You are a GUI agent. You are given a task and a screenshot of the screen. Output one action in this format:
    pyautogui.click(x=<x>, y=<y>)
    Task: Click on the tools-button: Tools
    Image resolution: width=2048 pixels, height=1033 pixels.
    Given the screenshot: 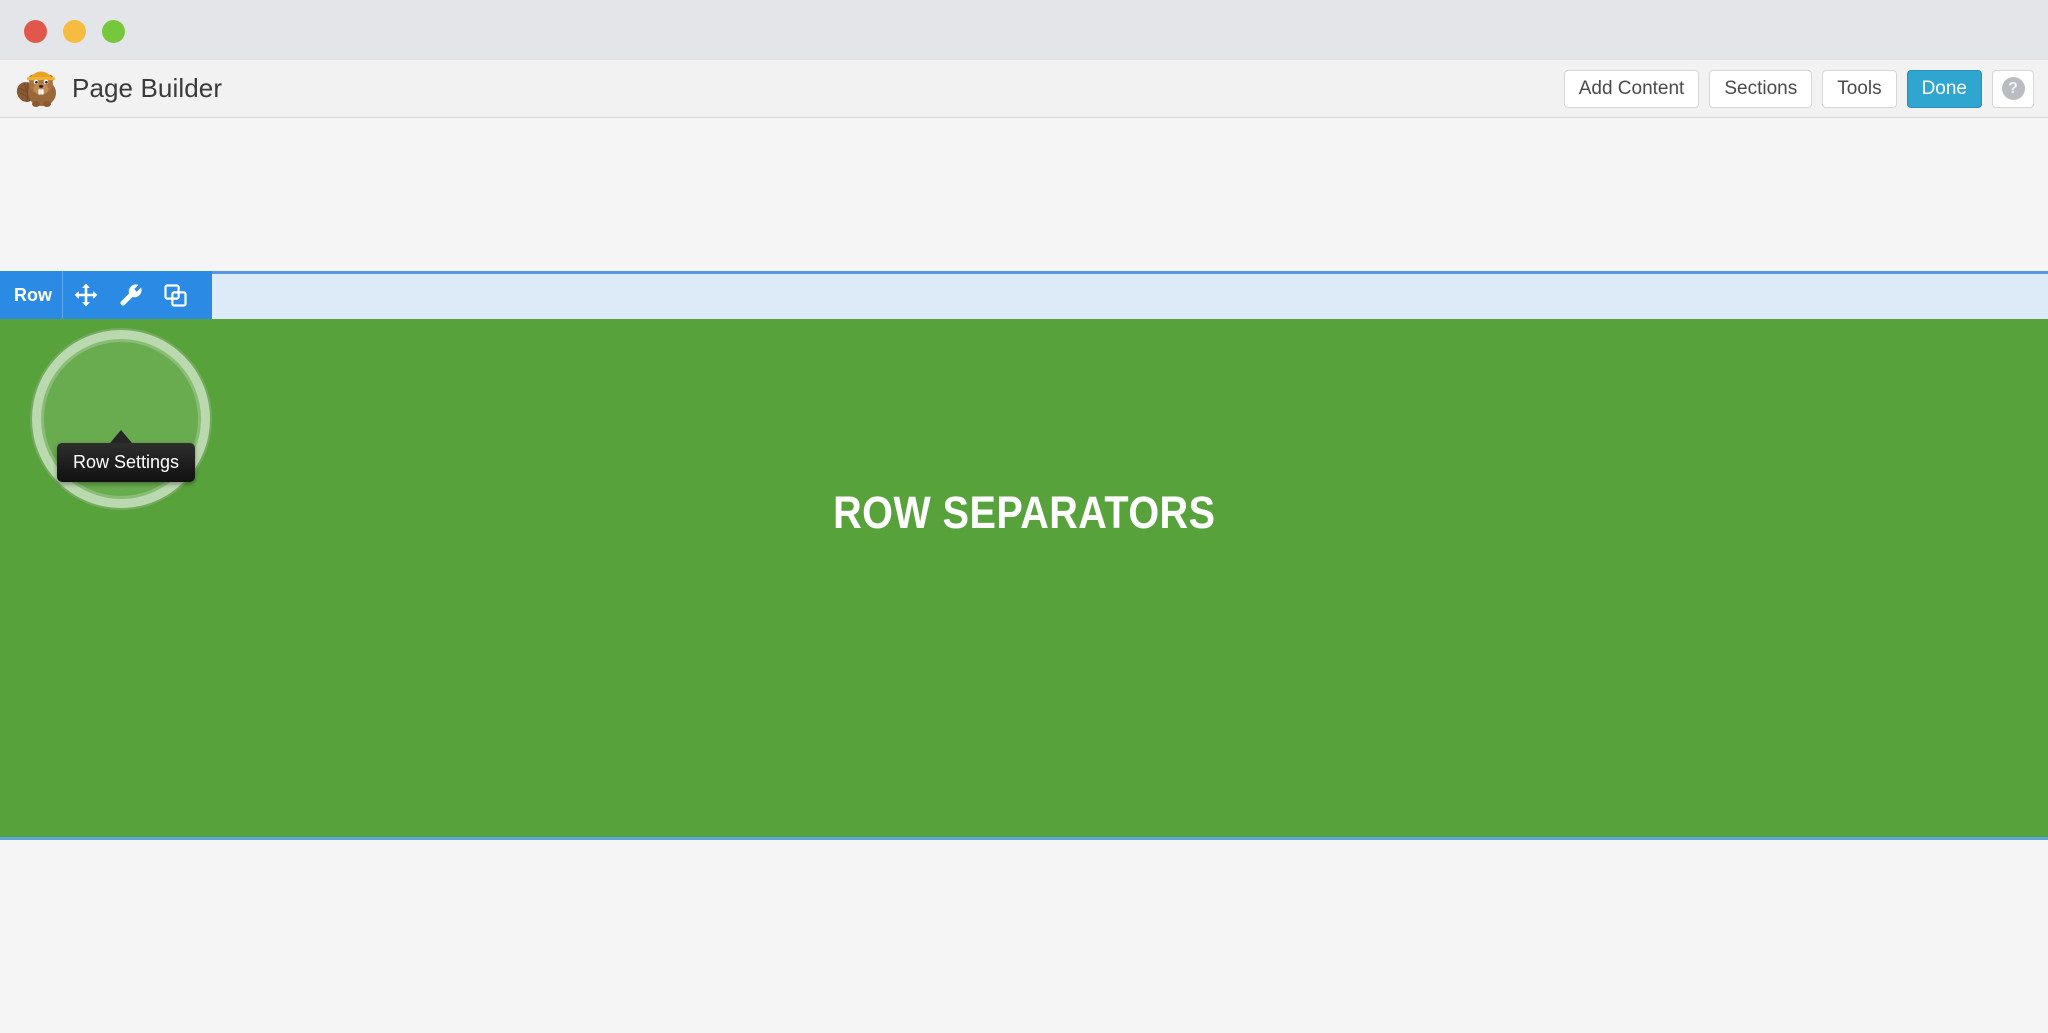 What is the action you would take?
    pyautogui.click(x=1859, y=88)
    